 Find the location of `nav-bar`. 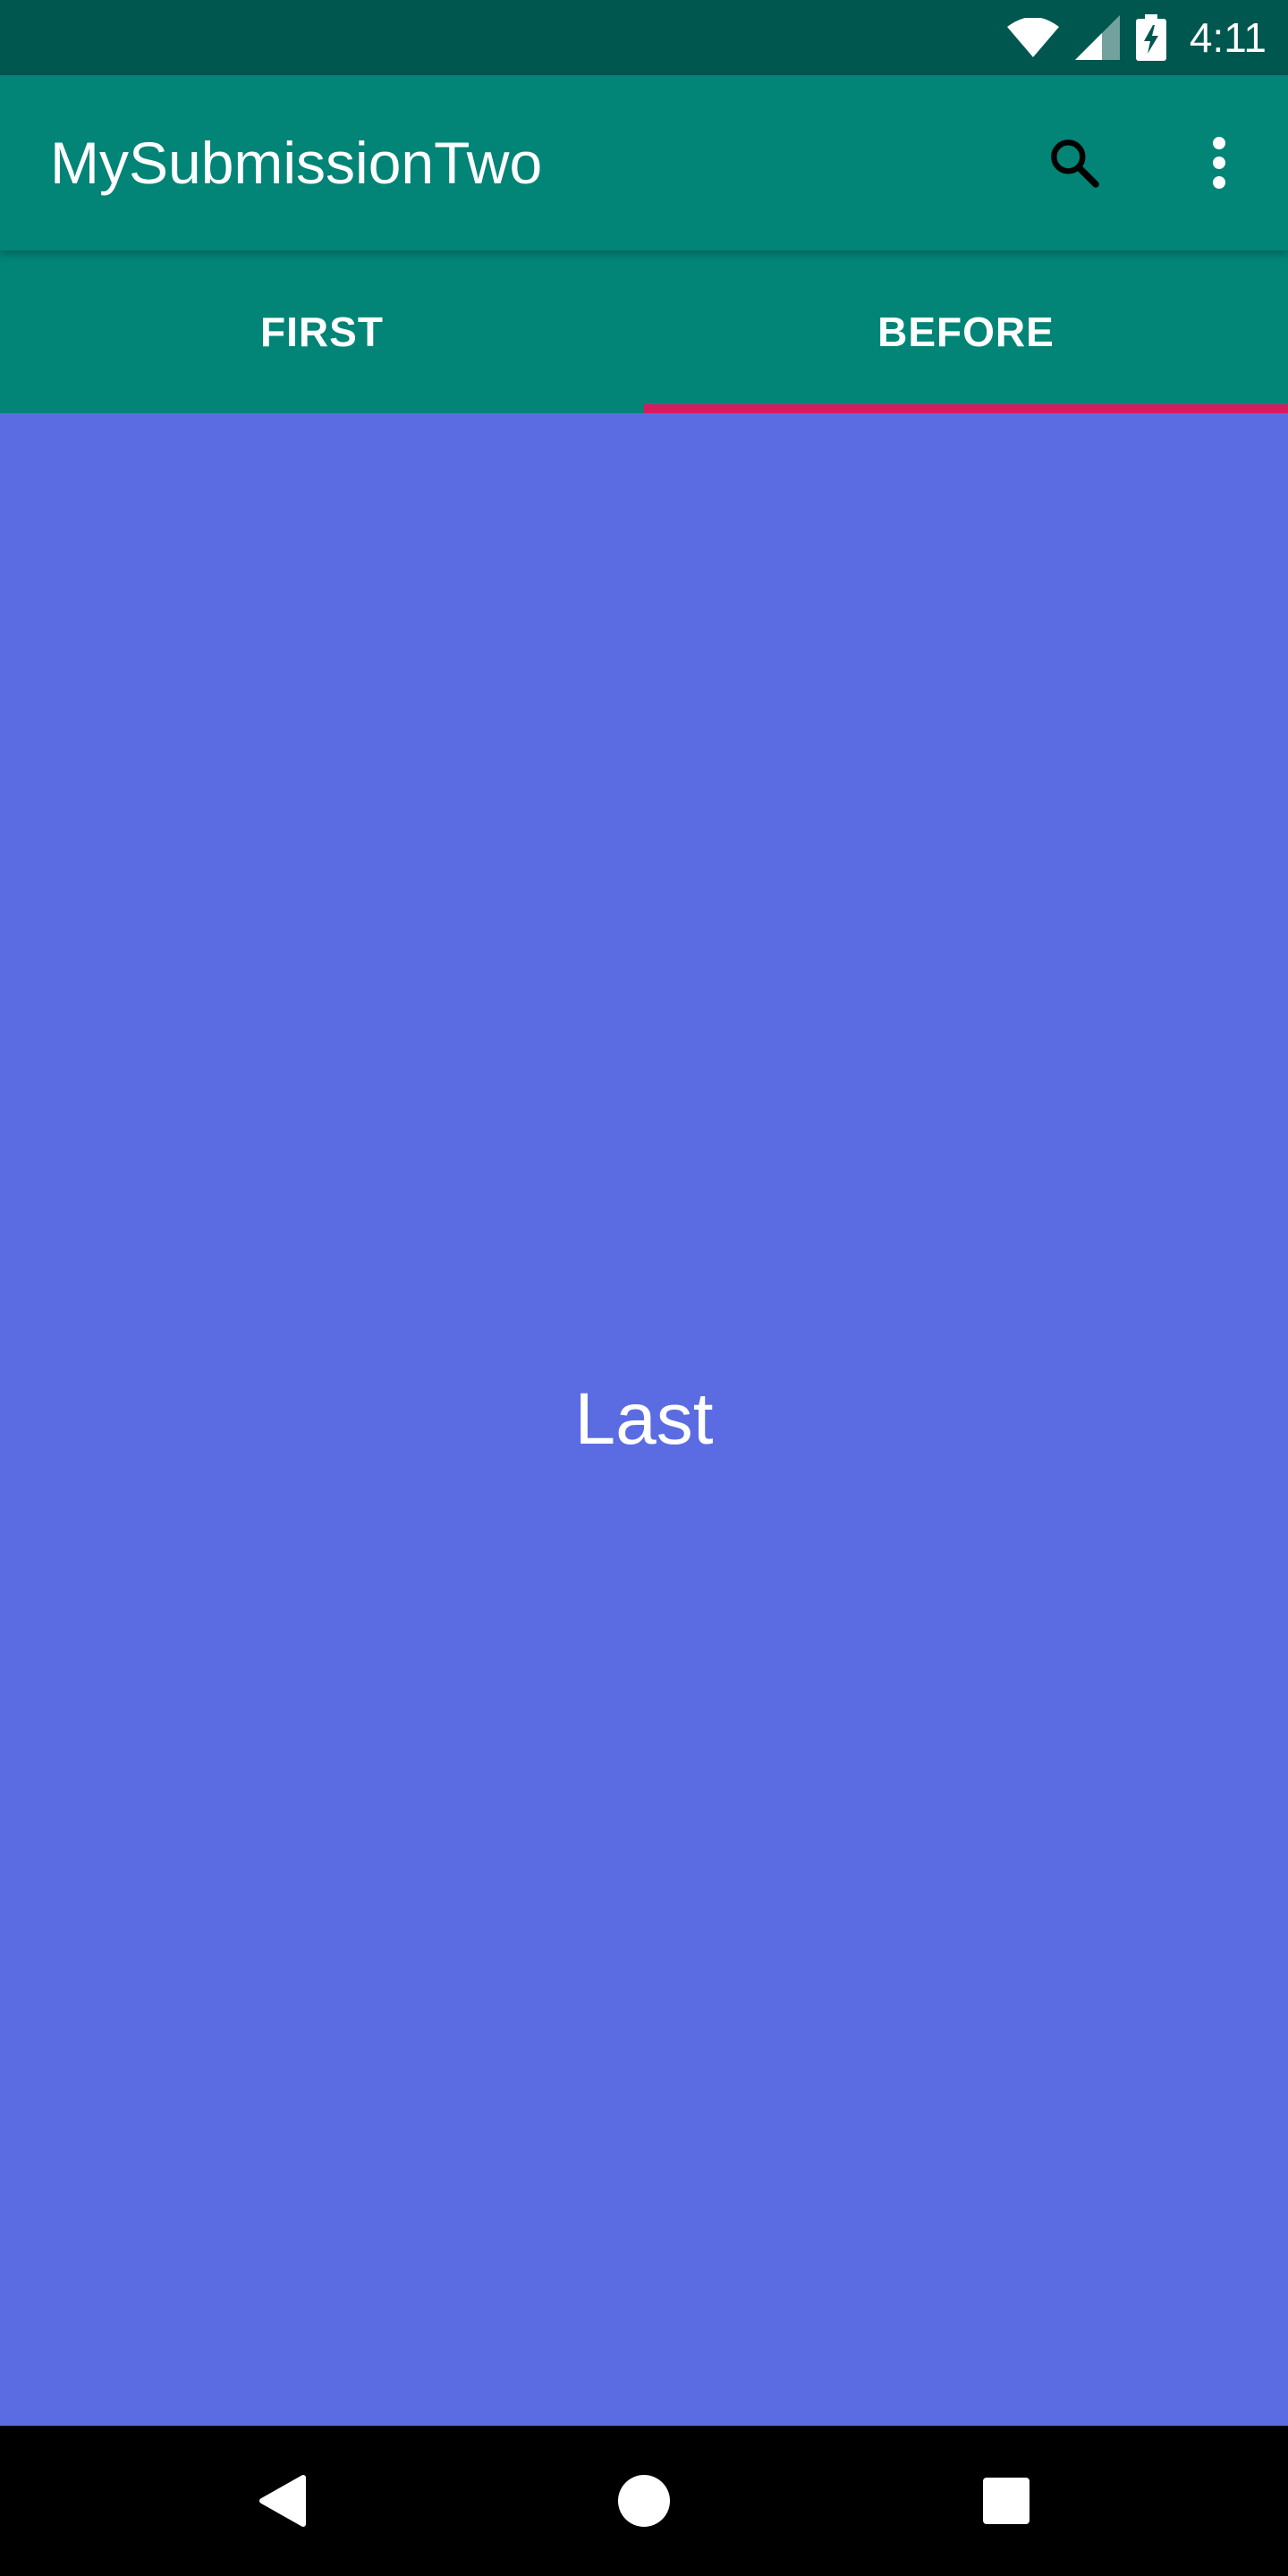

nav-bar is located at coordinates (644, 2501).